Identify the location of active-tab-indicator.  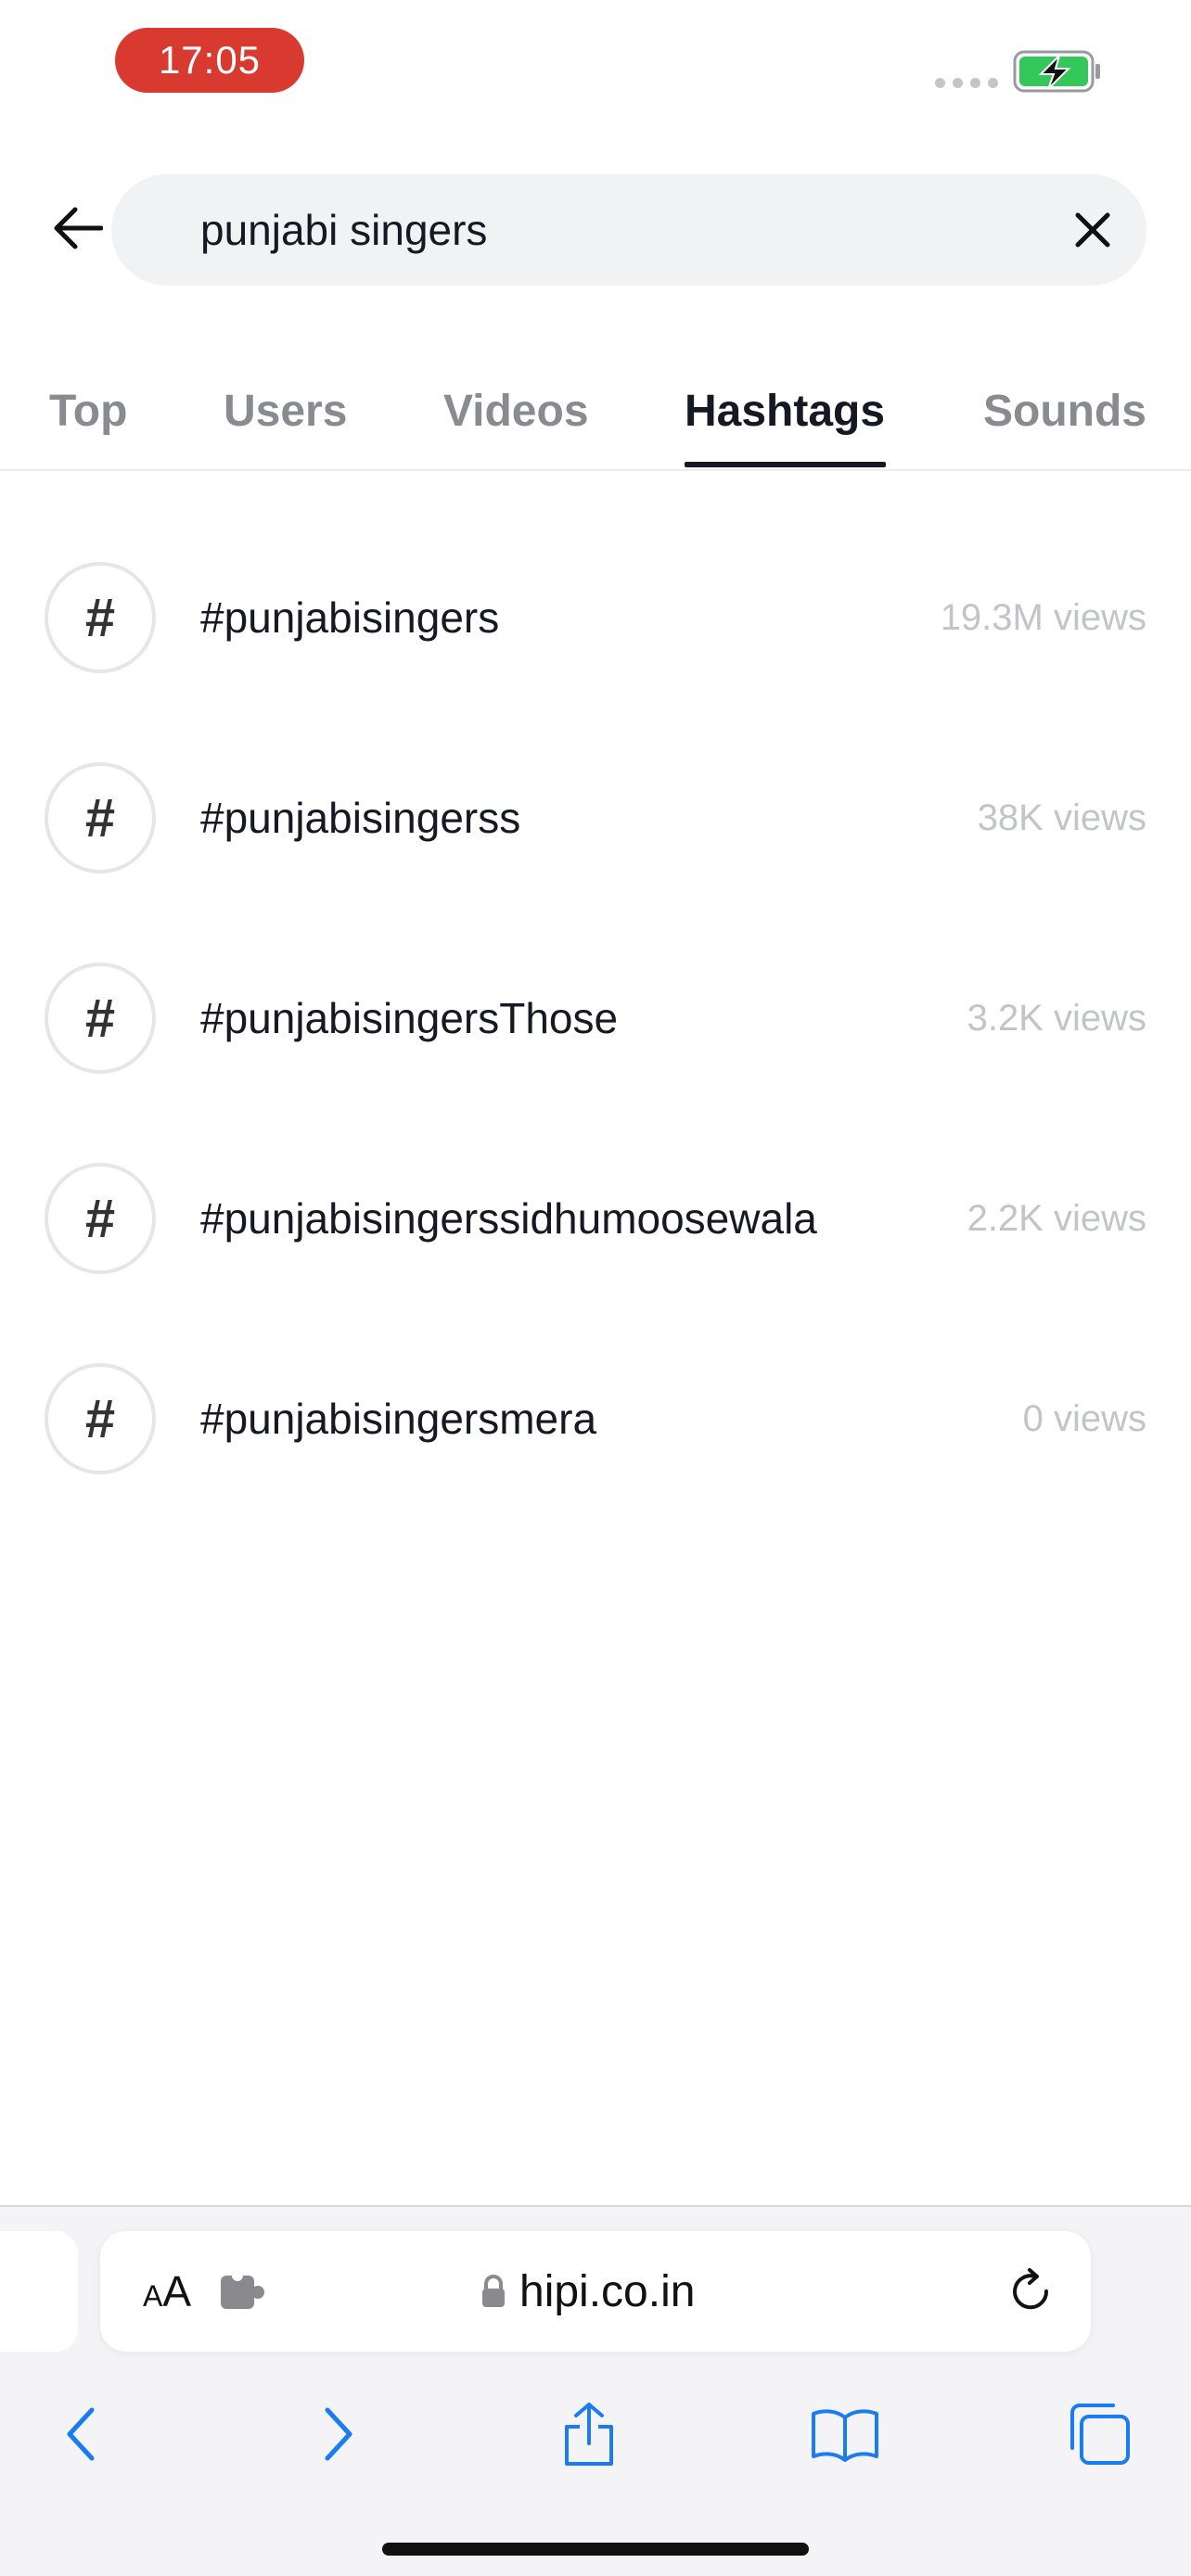
(785, 465).